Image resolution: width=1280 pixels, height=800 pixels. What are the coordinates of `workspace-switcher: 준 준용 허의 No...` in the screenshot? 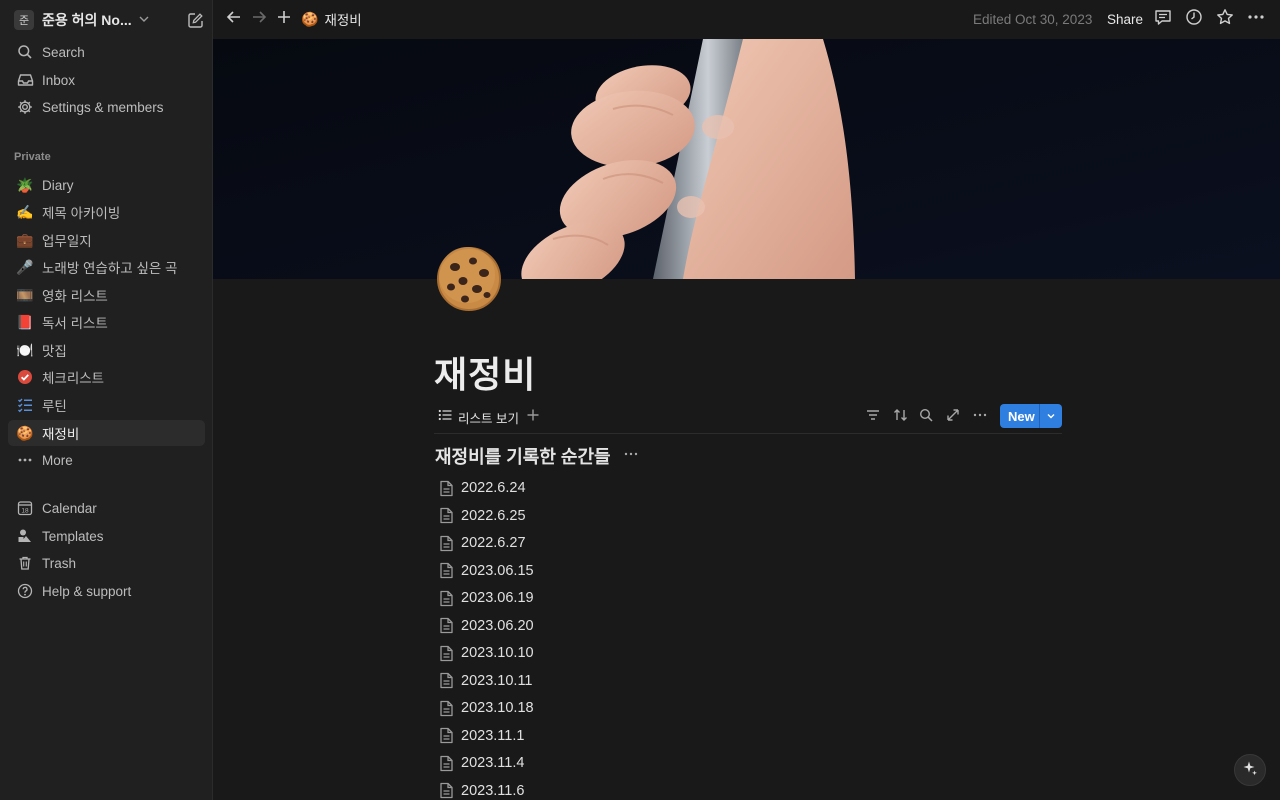 It's located at (106, 20).